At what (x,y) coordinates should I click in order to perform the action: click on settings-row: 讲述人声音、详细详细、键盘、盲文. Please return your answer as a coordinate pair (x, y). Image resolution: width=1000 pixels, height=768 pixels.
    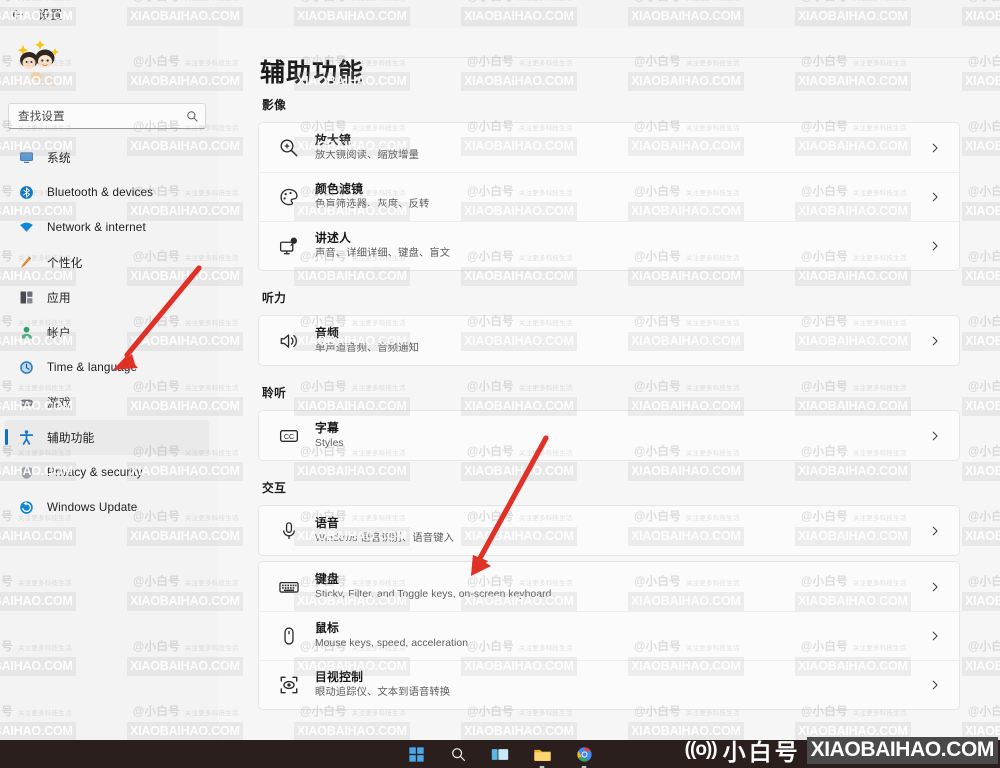
    Looking at the image, I should click on (609, 245).